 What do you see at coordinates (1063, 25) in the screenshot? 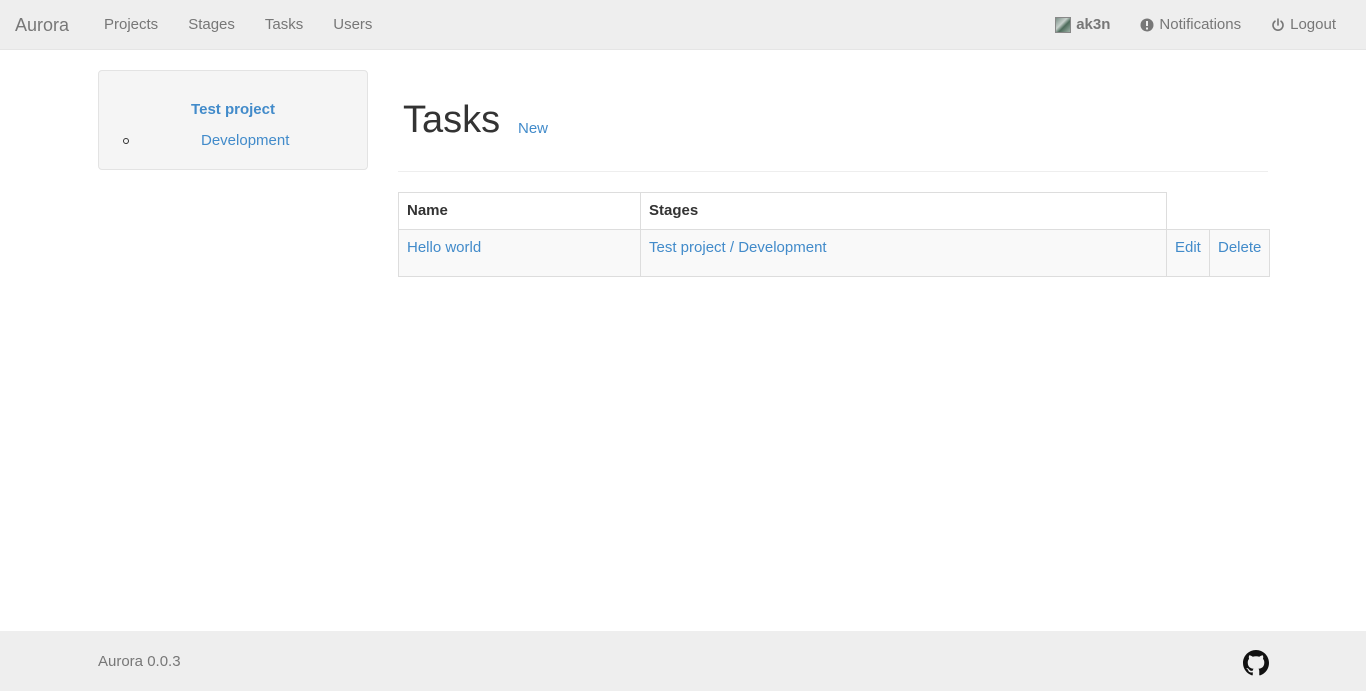
I see `avatar` at bounding box center [1063, 25].